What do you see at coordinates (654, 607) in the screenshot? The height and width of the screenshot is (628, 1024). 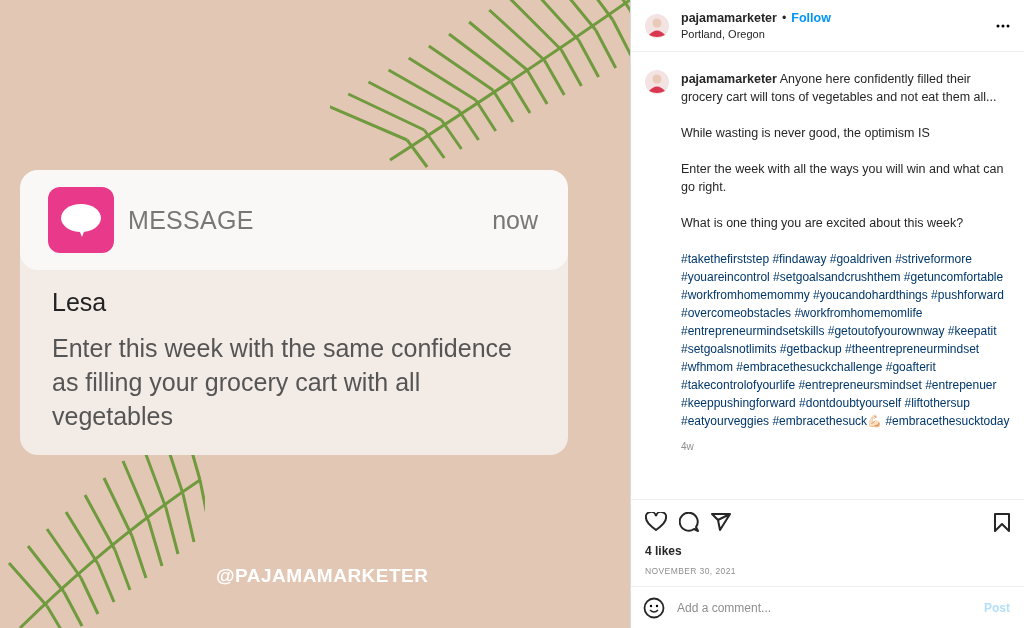 I see `emoji-icon` at bounding box center [654, 607].